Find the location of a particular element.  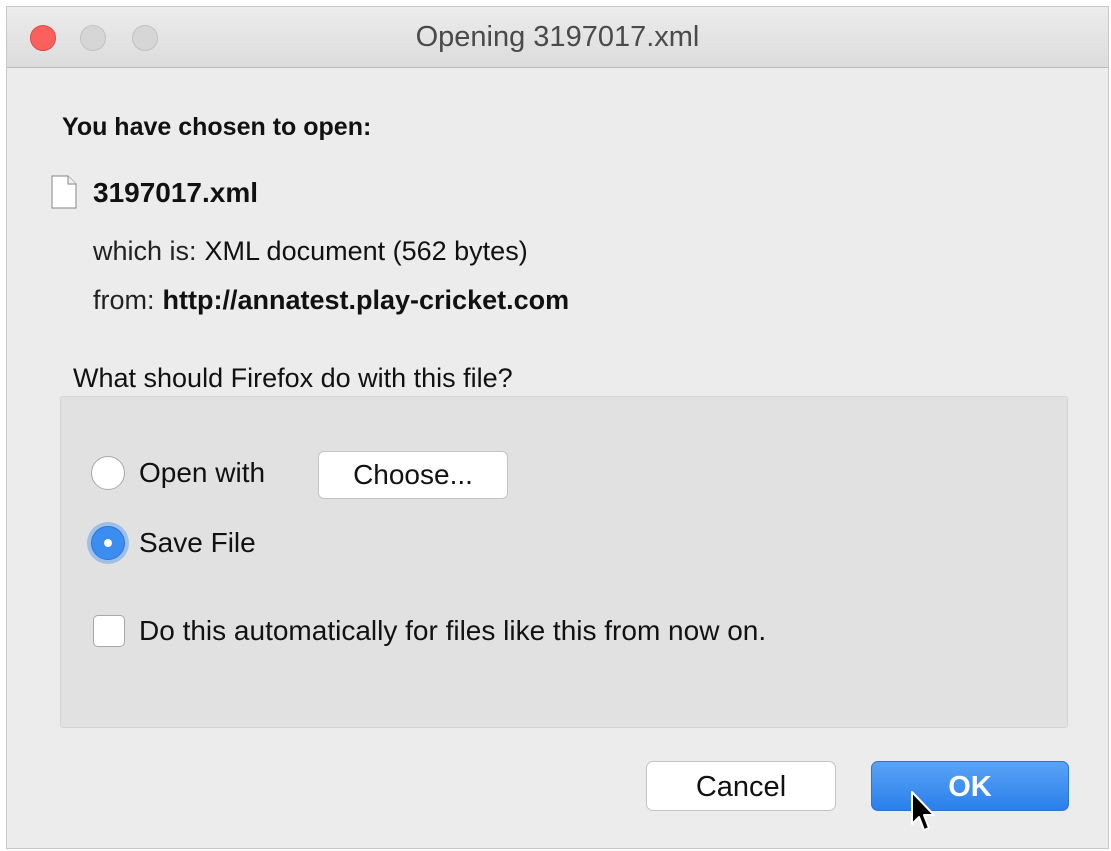

file-source-row: from: http://annatest.play-cricket.com is located at coordinates (331, 300).